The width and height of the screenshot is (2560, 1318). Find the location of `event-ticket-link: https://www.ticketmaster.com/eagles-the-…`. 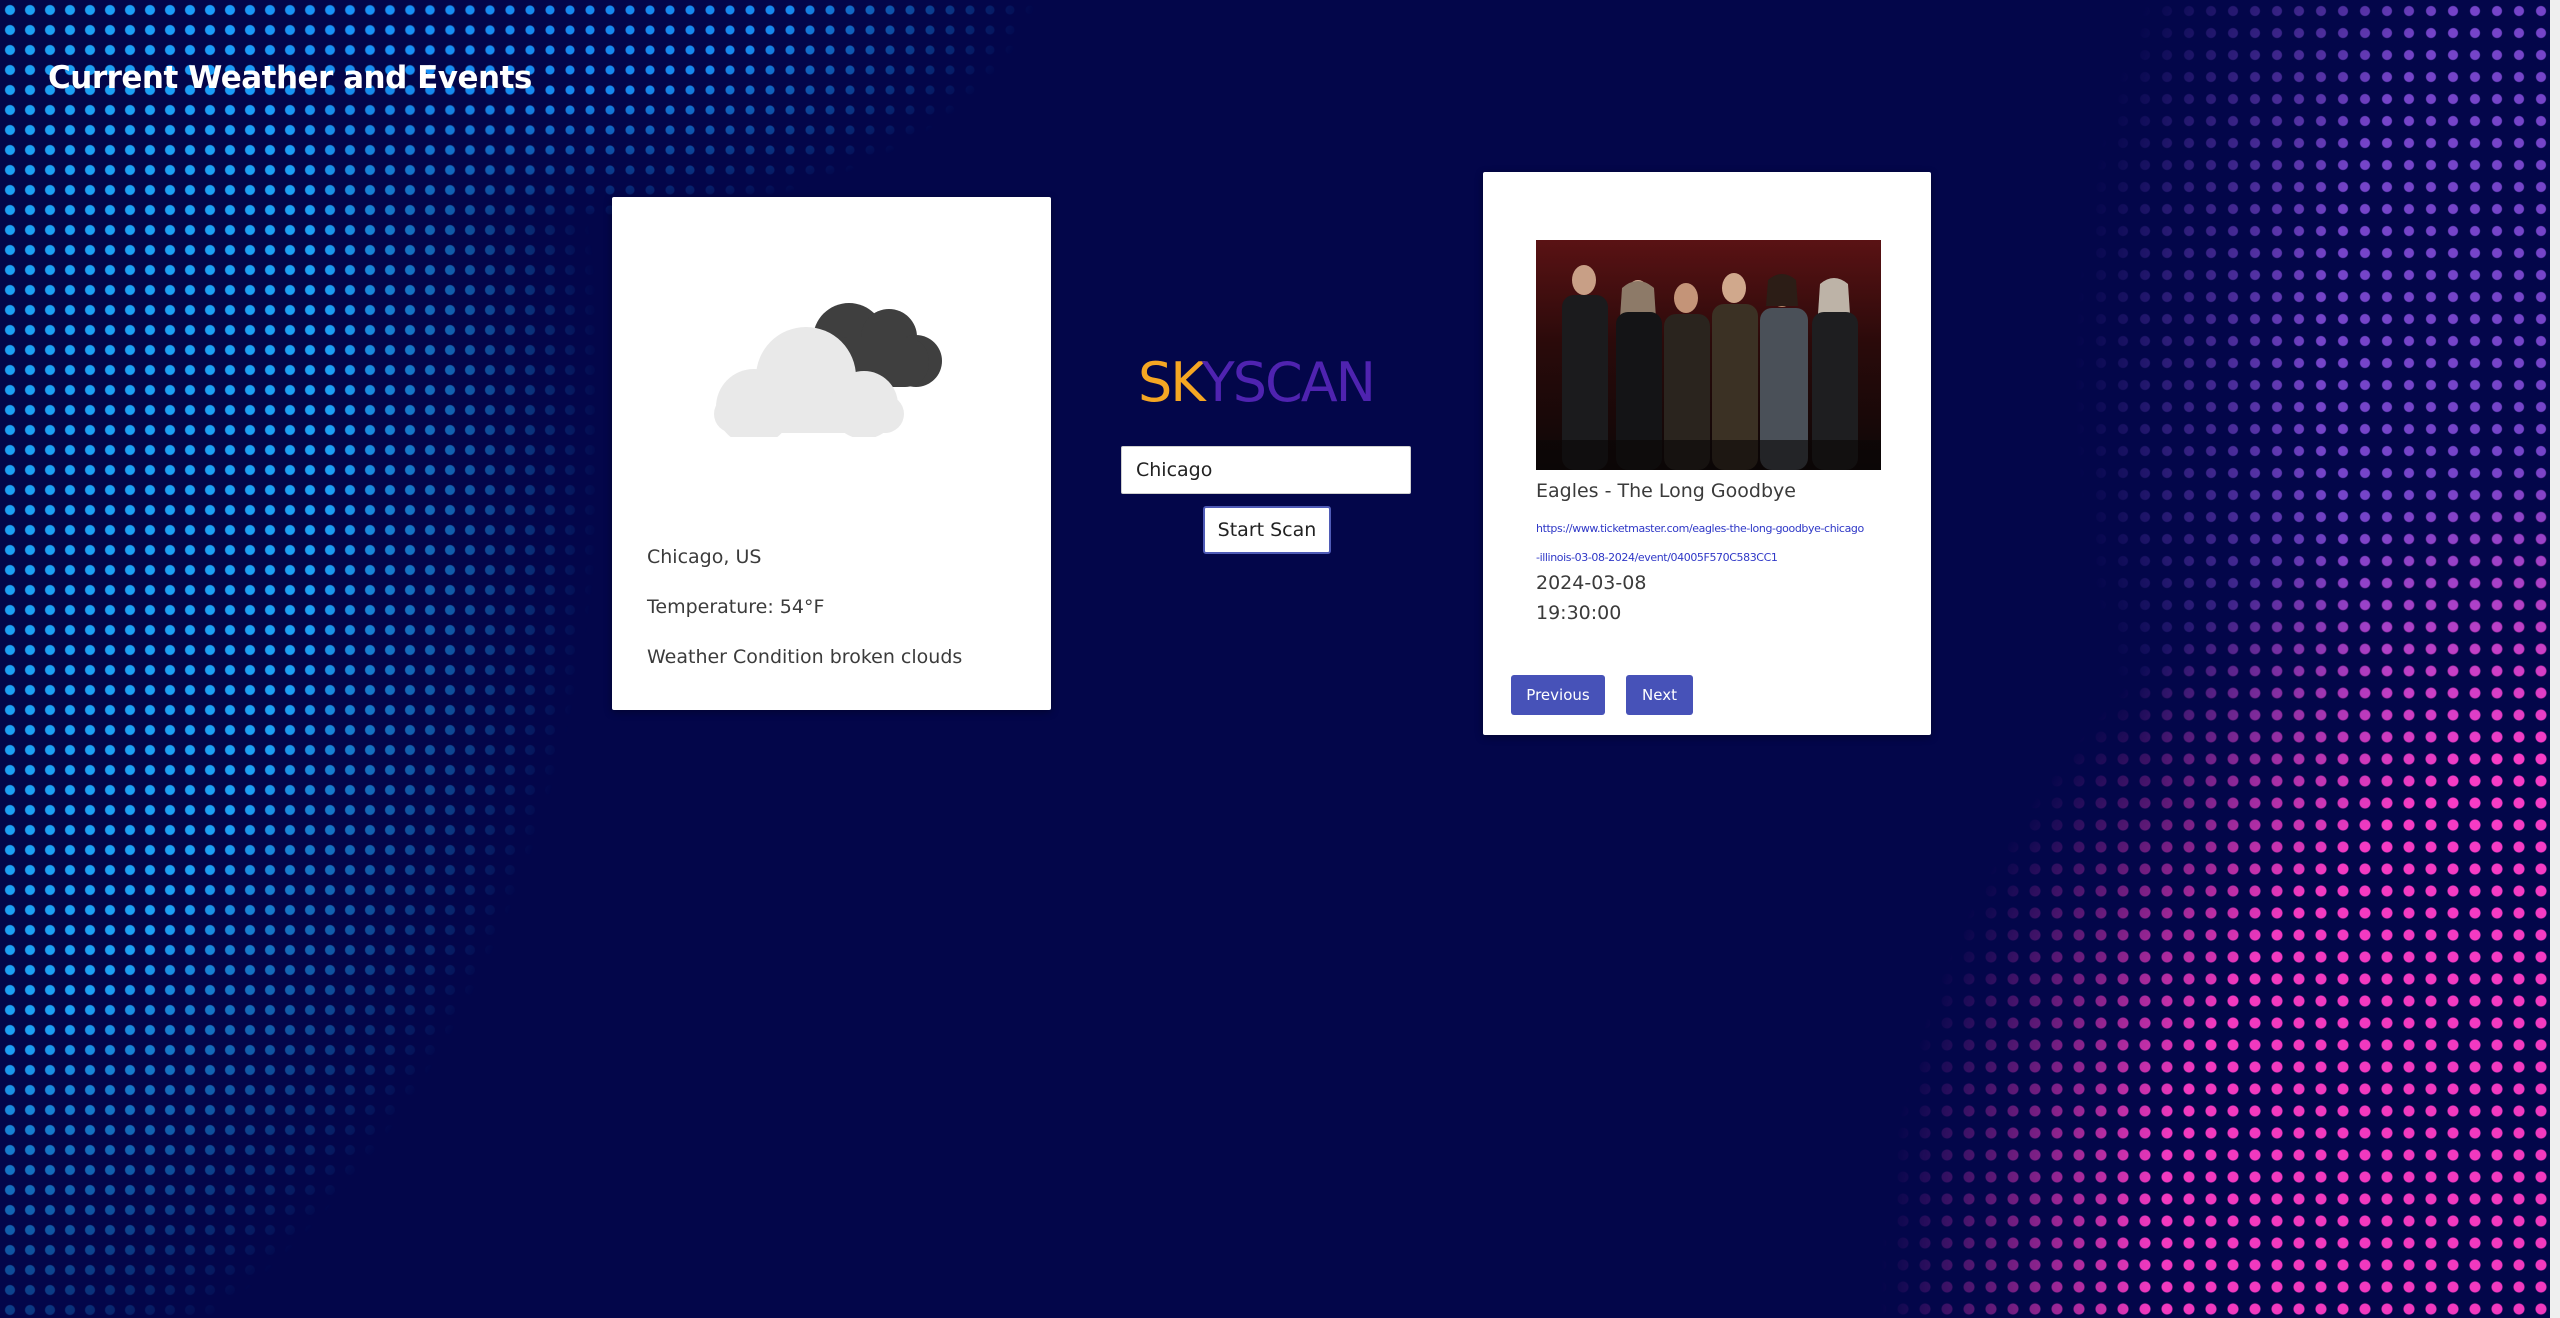

event-ticket-link: https://www.ticketmaster.com/eagles-the-… is located at coordinates (1701, 543).